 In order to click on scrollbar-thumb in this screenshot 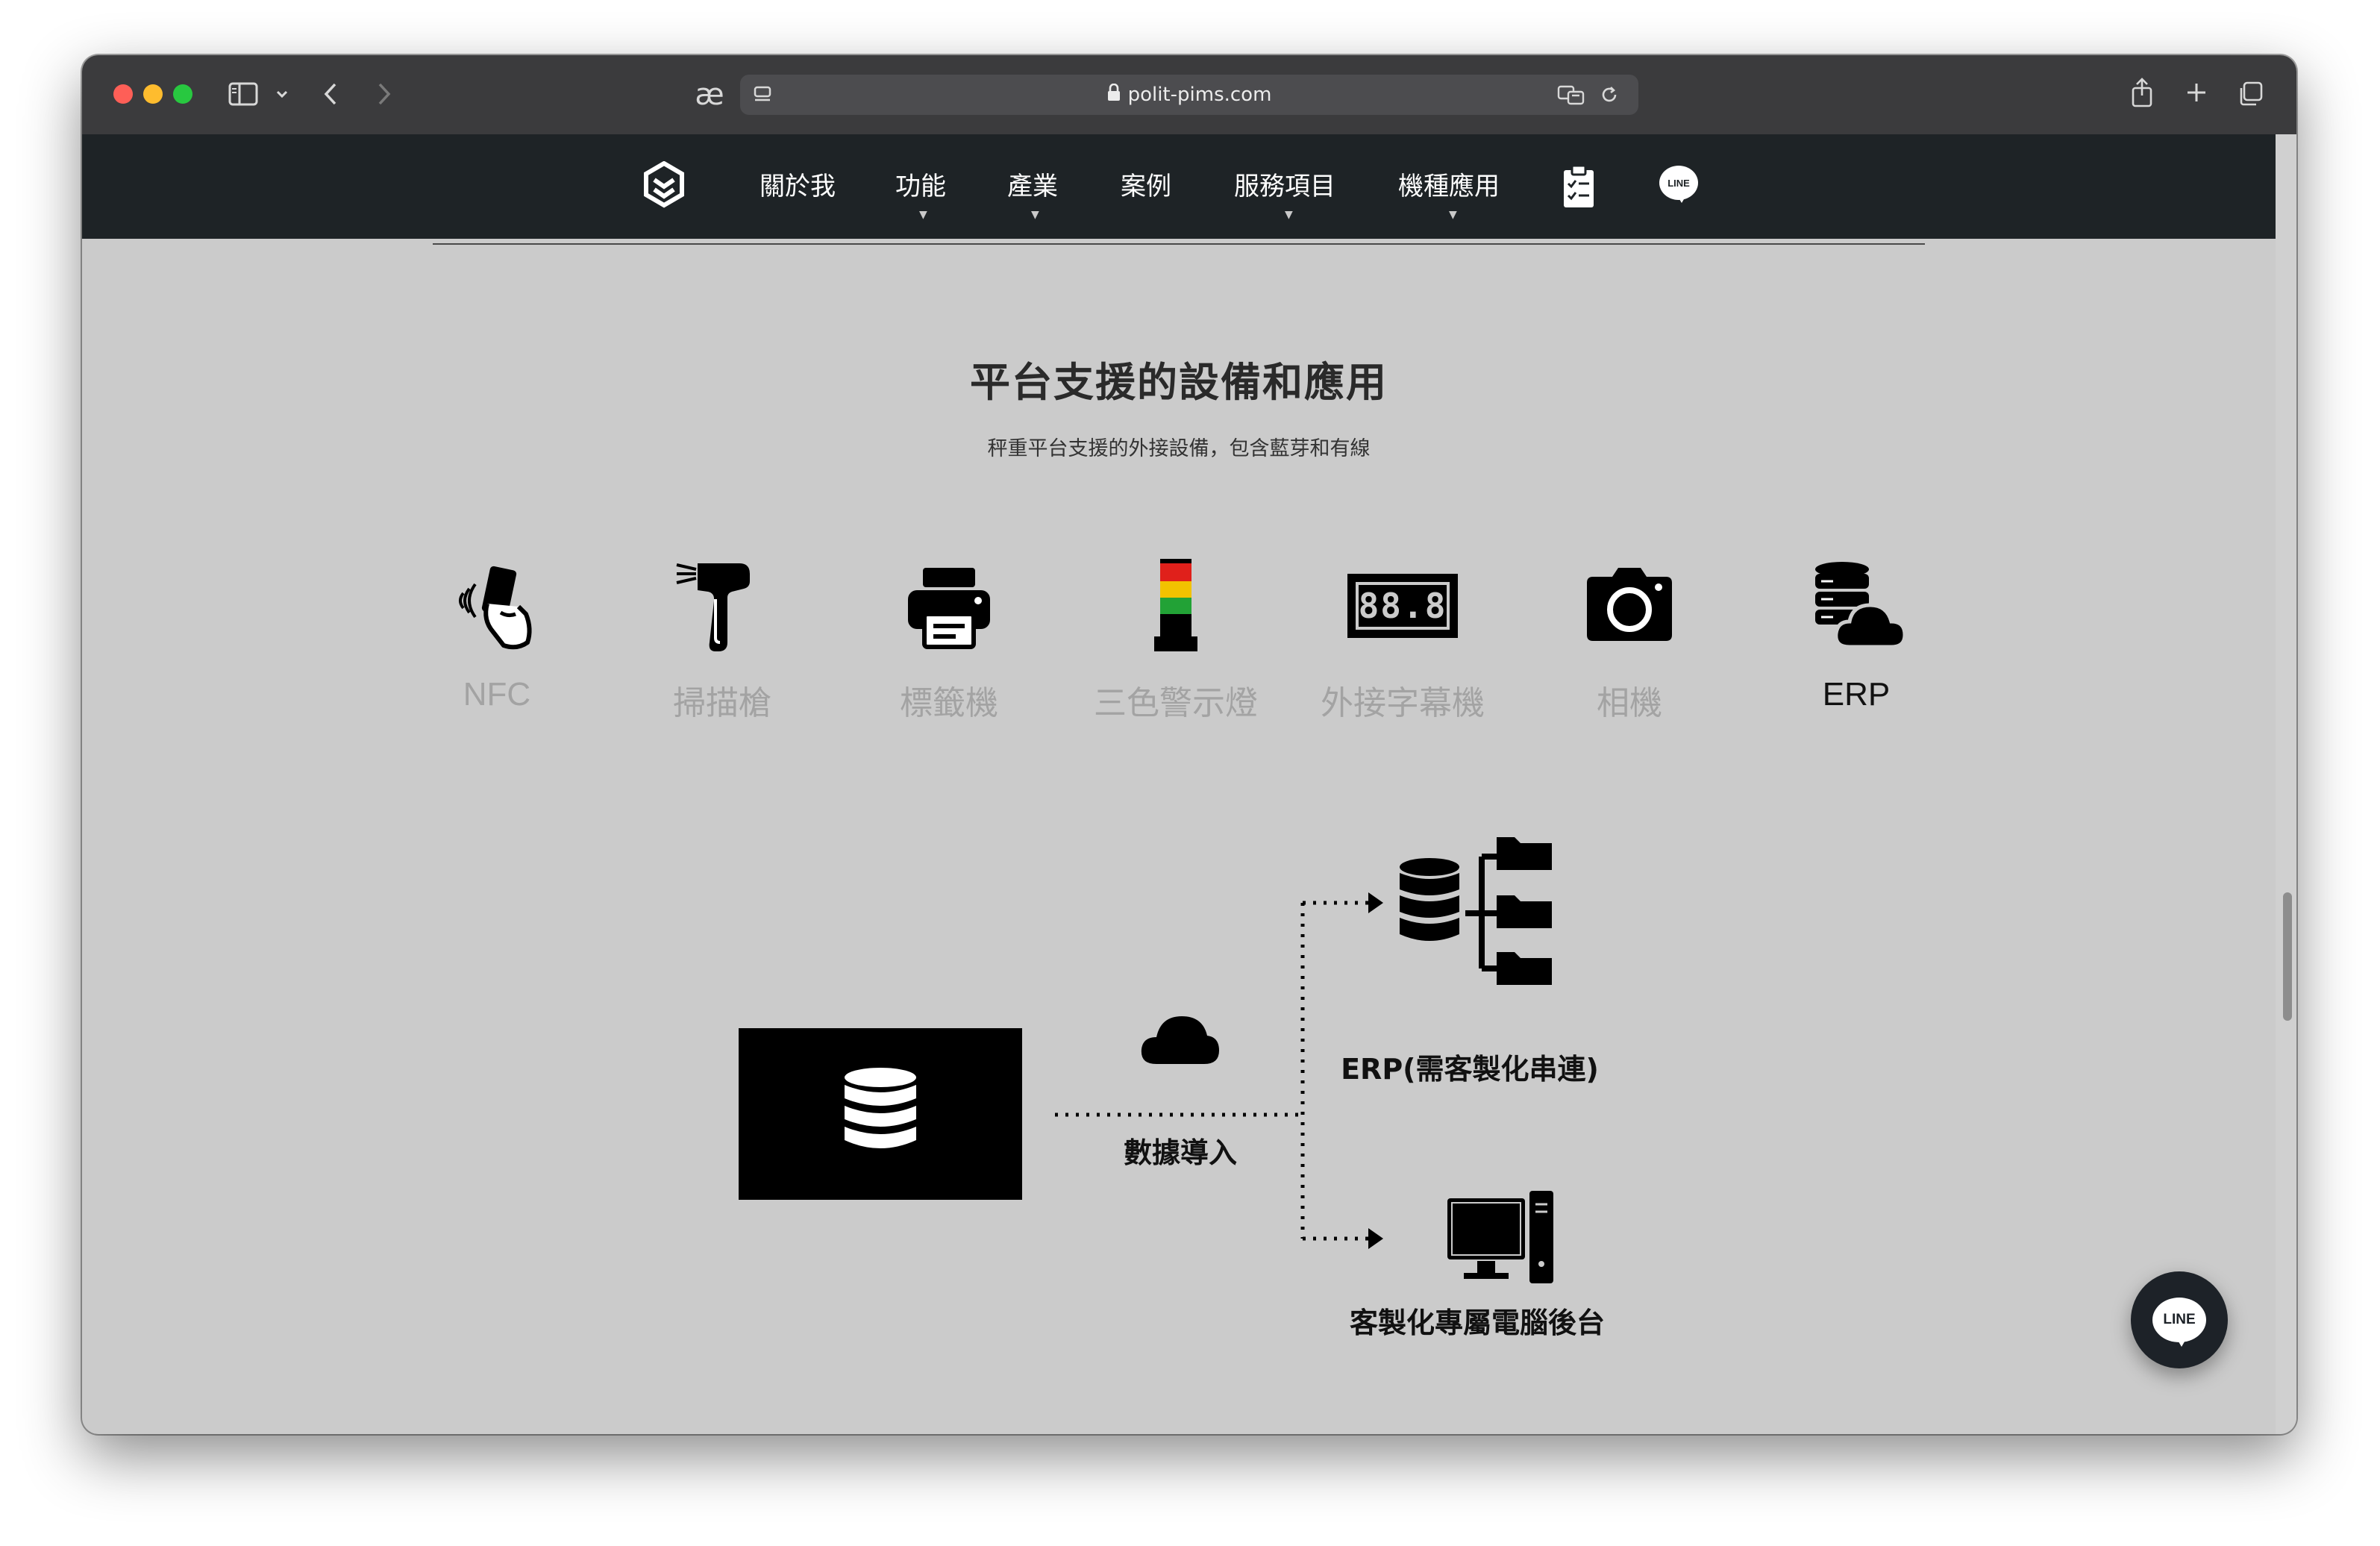, I will do `click(2287, 957)`.